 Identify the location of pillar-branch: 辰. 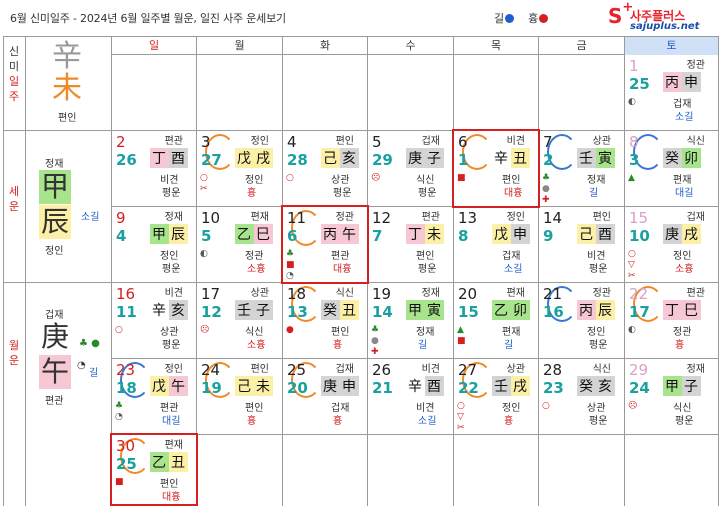
(178, 234).